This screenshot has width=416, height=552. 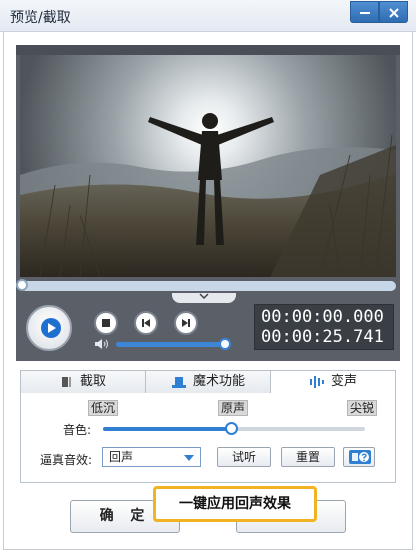 I want to click on voice-wave-icon, so click(x=316, y=381).